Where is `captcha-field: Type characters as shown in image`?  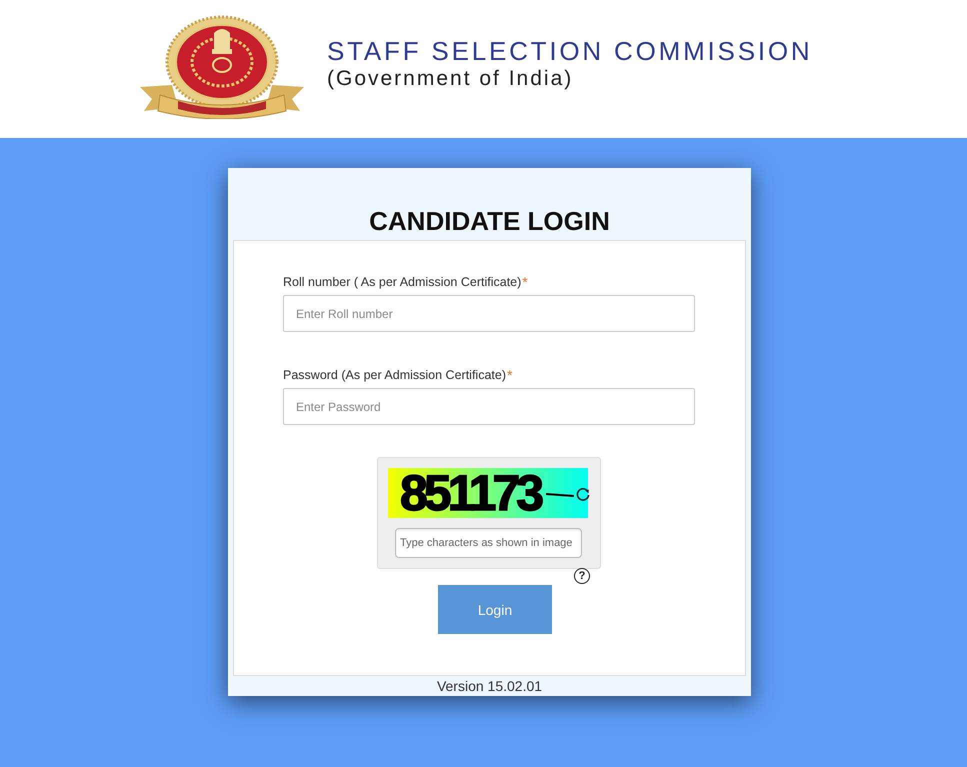 captcha-field: Type characters as shown in image is located at coordinates (488, 543).